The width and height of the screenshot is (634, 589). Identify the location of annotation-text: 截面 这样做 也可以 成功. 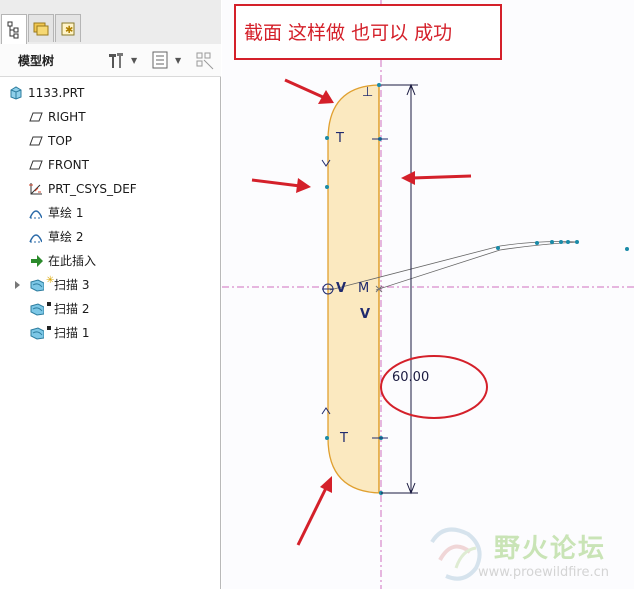
(348, 33).